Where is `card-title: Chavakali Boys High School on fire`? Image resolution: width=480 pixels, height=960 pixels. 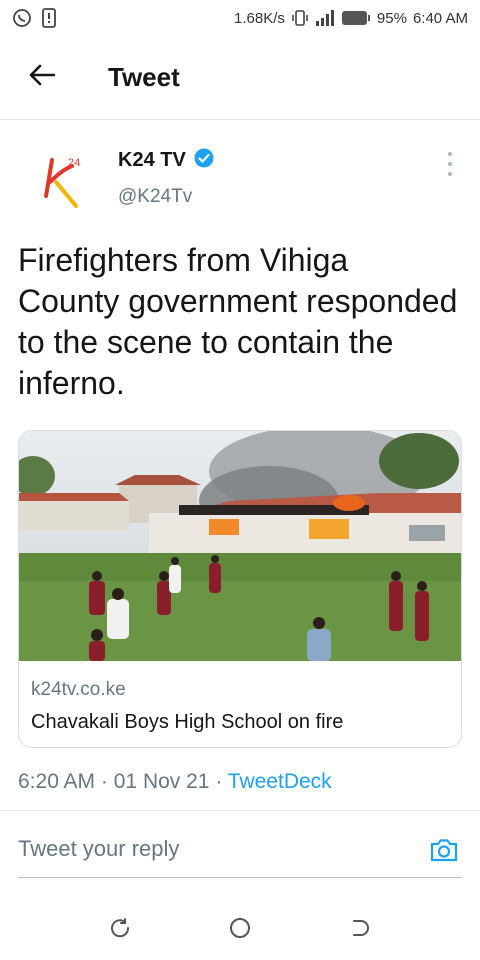 card-title: Chavakali Boys High School on fire is located at coordinates (187, 722).